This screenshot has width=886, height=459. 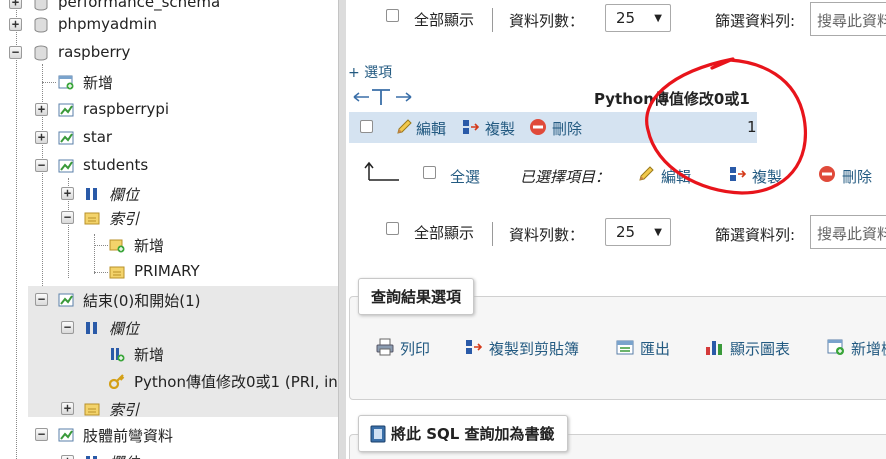 What do you see at coordinates (169, 272) in the screenshot?
I see `nav-item-primary-index: PRIMARY` at bounding box center [169, 272].